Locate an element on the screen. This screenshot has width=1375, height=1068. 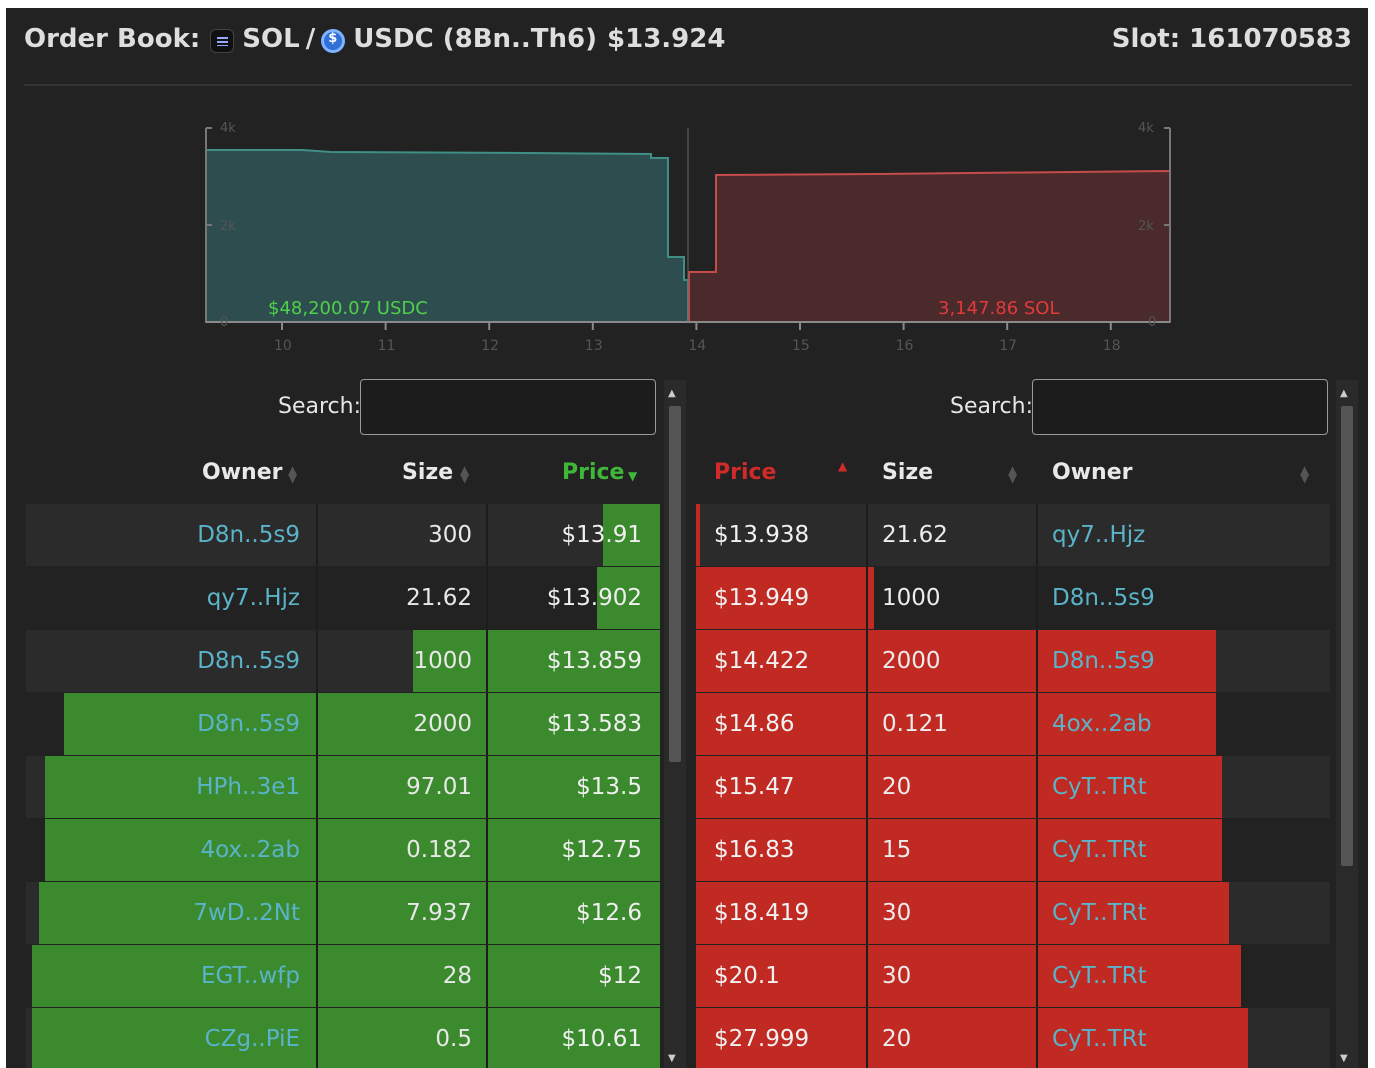
bid-depth-bar is located at coordinates (346, 976).